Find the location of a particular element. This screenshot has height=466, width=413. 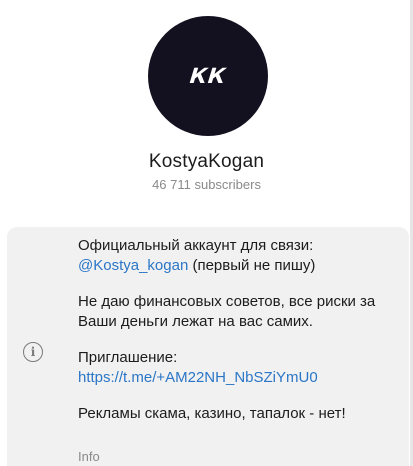

info-label: Info is located at coordinates (89, 456).